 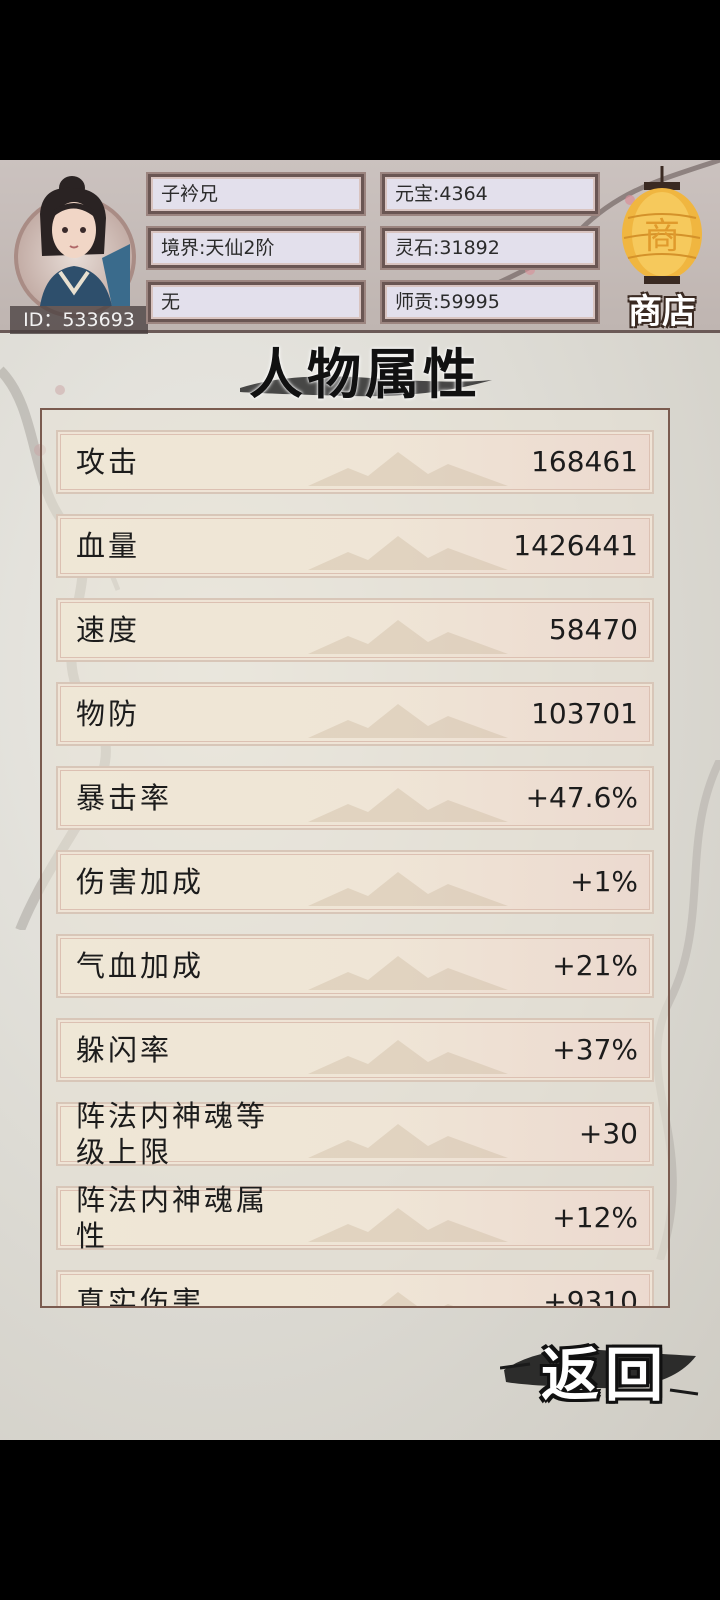 I want to click on player-realm-field: 境界:天仙2阶, so click(x=256, y=248).